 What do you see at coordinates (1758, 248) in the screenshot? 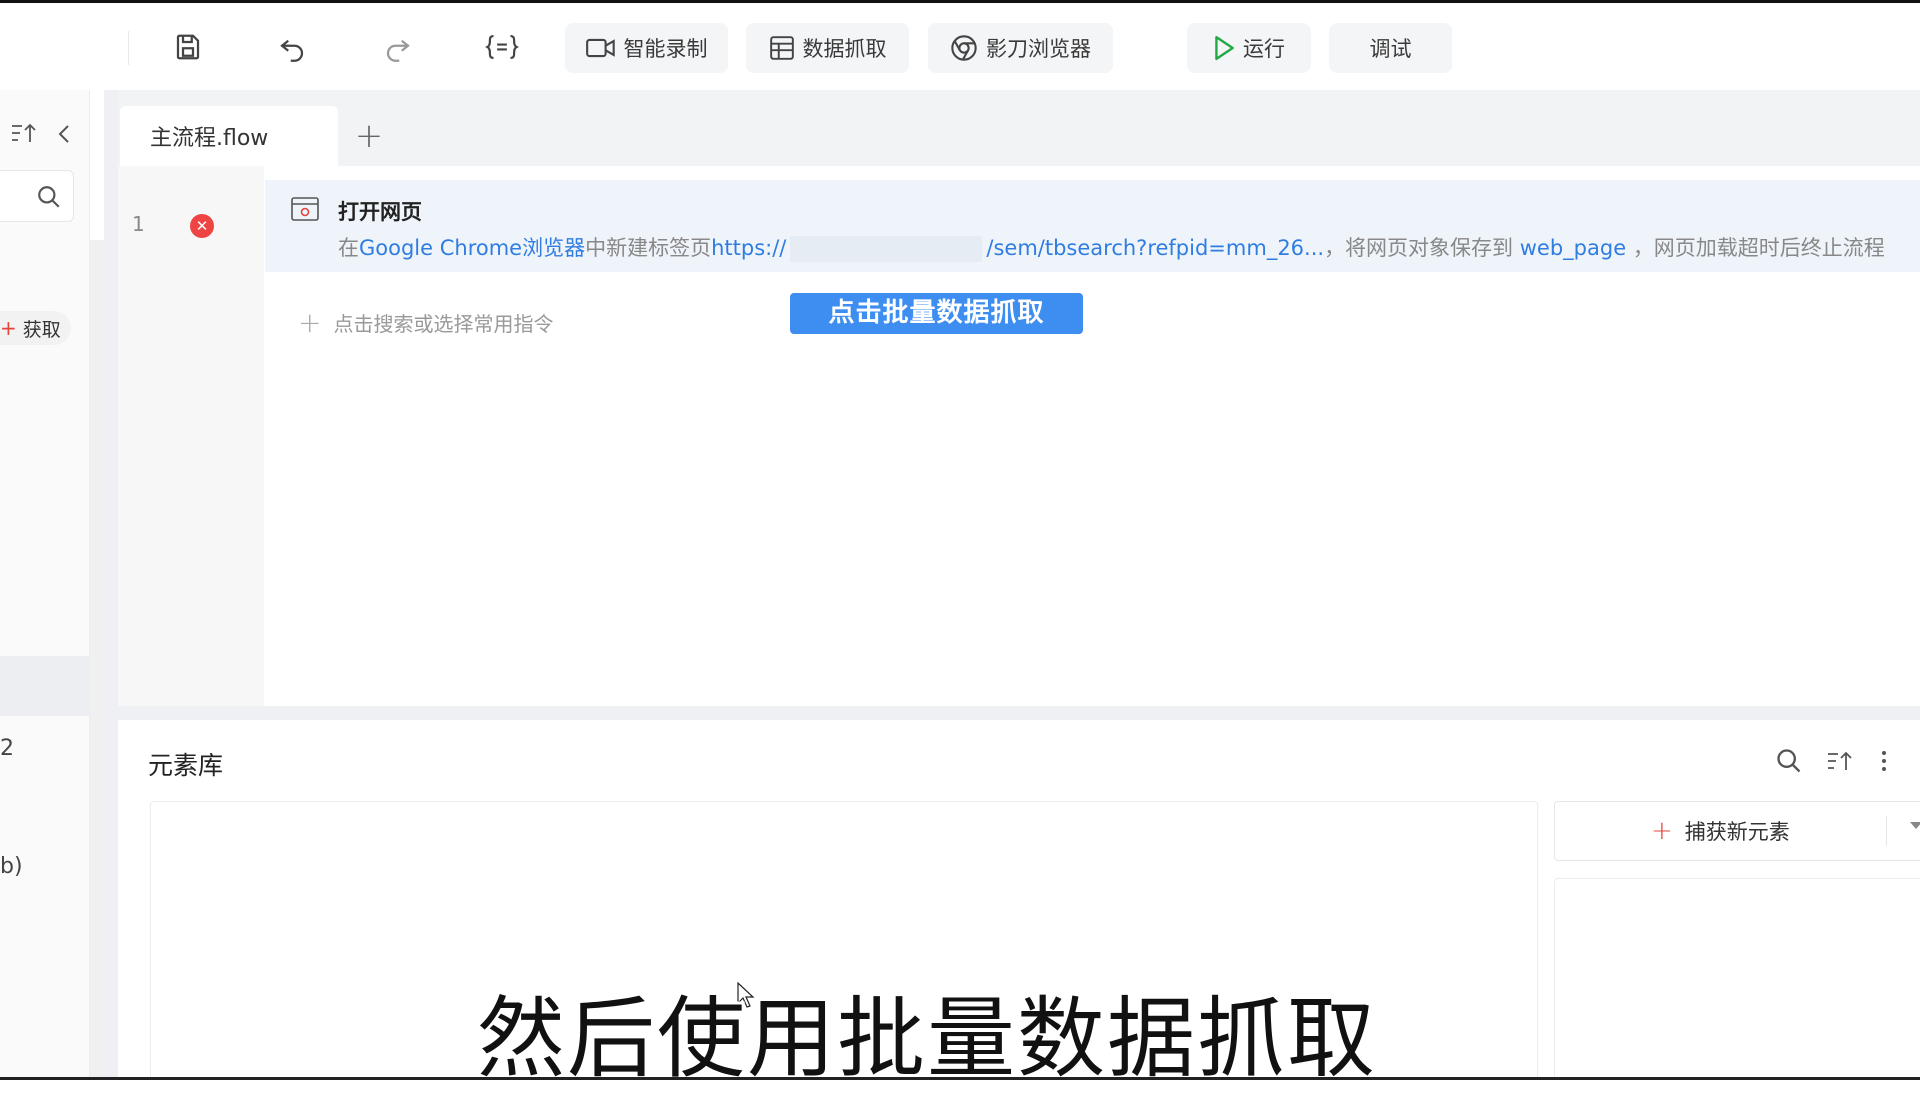
I see `desc-text: ，网页加载超时后终止流程` at bounding box center [1758, 248].